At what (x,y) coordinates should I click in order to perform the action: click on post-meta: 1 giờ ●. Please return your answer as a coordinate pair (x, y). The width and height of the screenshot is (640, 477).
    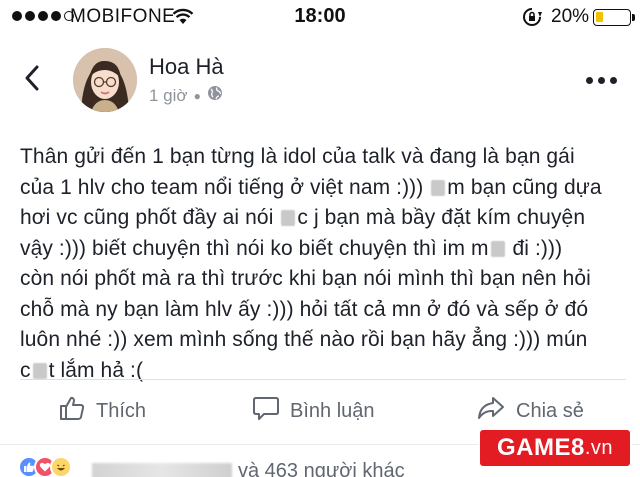
    Looking at the image, I should click on (186, 95).